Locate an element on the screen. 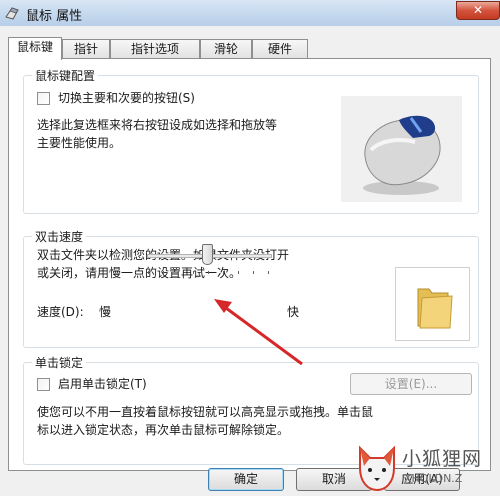 The height and width of the screenshot is (496, 500). tab-label: 鼠标键 is located at coordinates (34, 47).